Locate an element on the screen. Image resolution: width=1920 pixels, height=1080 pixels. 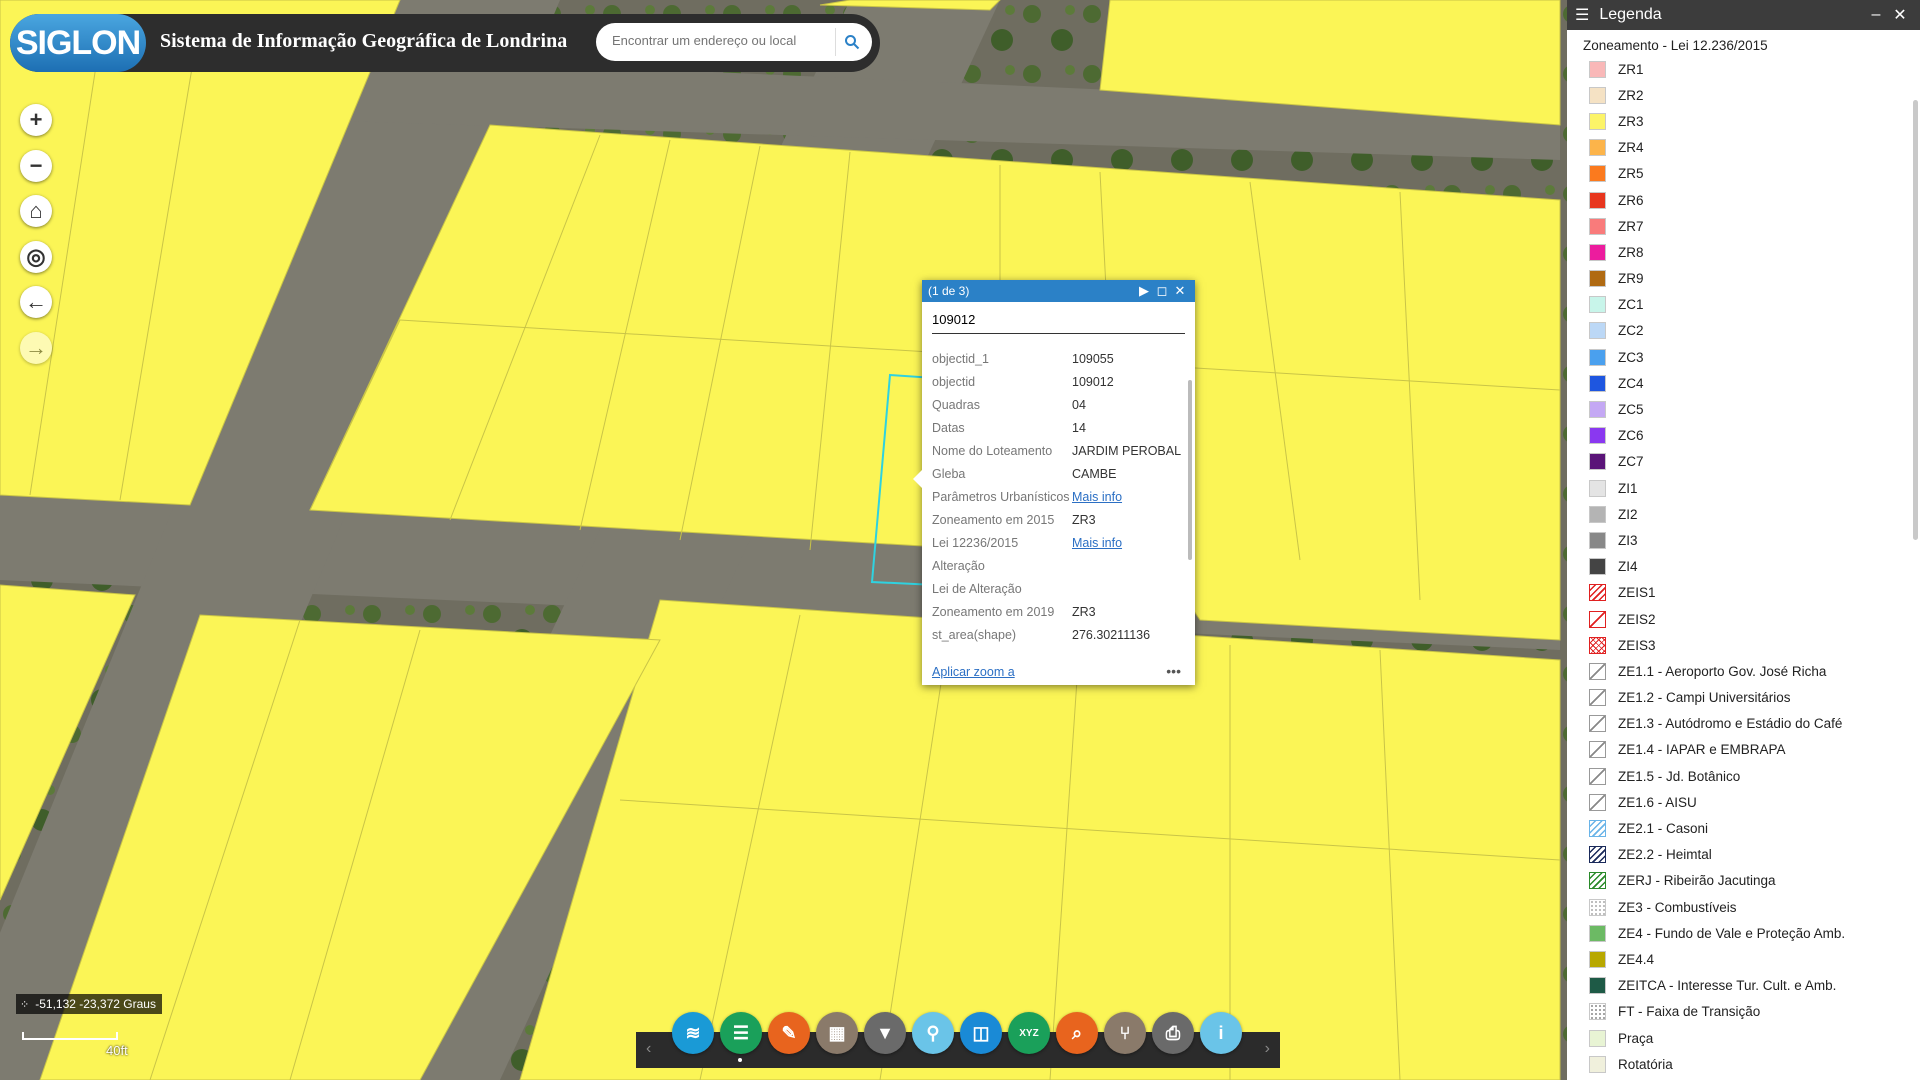
legend-label: ZC7 is located at coordinates (1631, 462).